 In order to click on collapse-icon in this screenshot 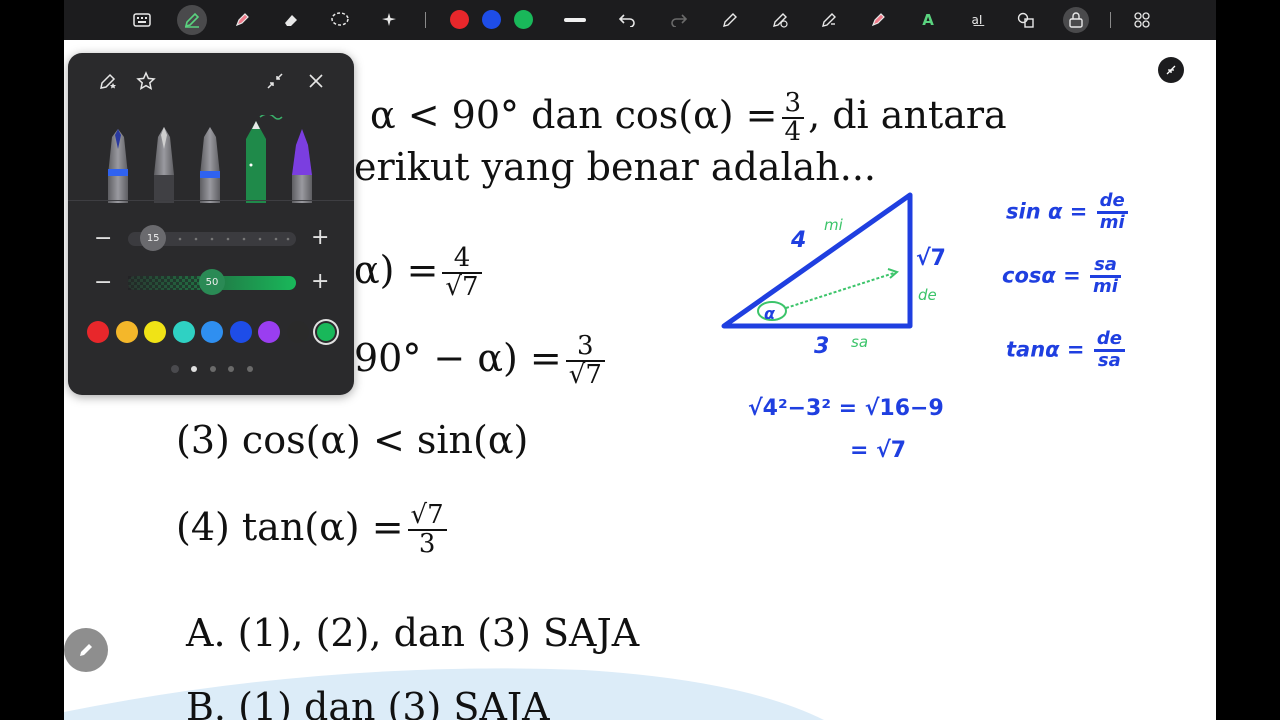, I will do `click(1171, 70)`.